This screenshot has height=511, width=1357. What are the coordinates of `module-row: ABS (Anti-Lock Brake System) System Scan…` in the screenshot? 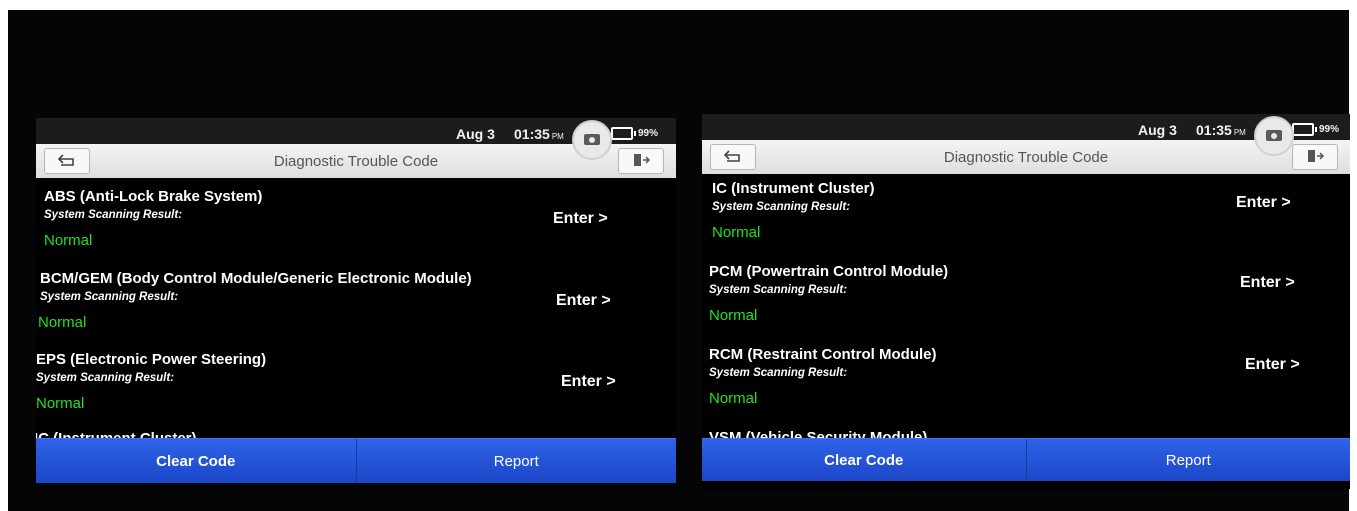 It's located at (356, 230).